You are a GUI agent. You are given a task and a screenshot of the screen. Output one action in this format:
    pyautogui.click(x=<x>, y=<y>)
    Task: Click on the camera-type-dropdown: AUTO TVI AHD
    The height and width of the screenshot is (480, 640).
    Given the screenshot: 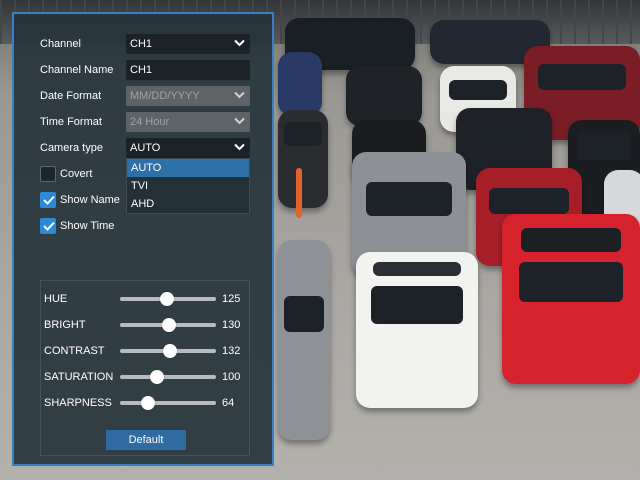 What is the action you would take?
    pyautogui.click(x=188, y=186)
    